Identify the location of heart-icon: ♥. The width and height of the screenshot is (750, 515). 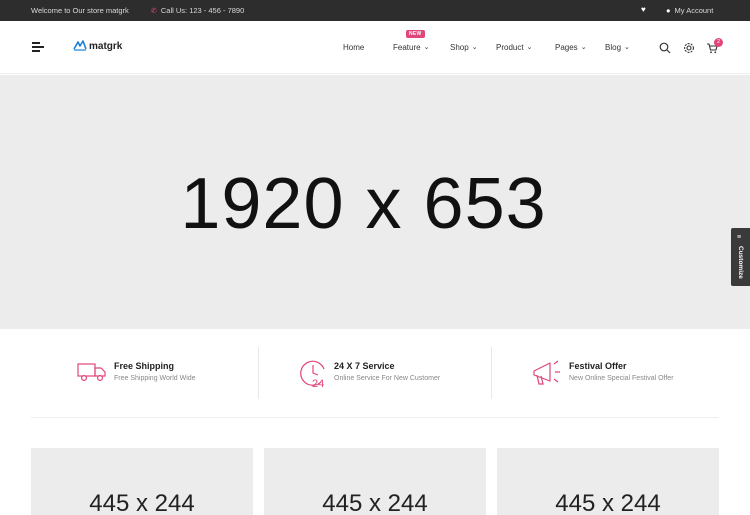
(643, 9).